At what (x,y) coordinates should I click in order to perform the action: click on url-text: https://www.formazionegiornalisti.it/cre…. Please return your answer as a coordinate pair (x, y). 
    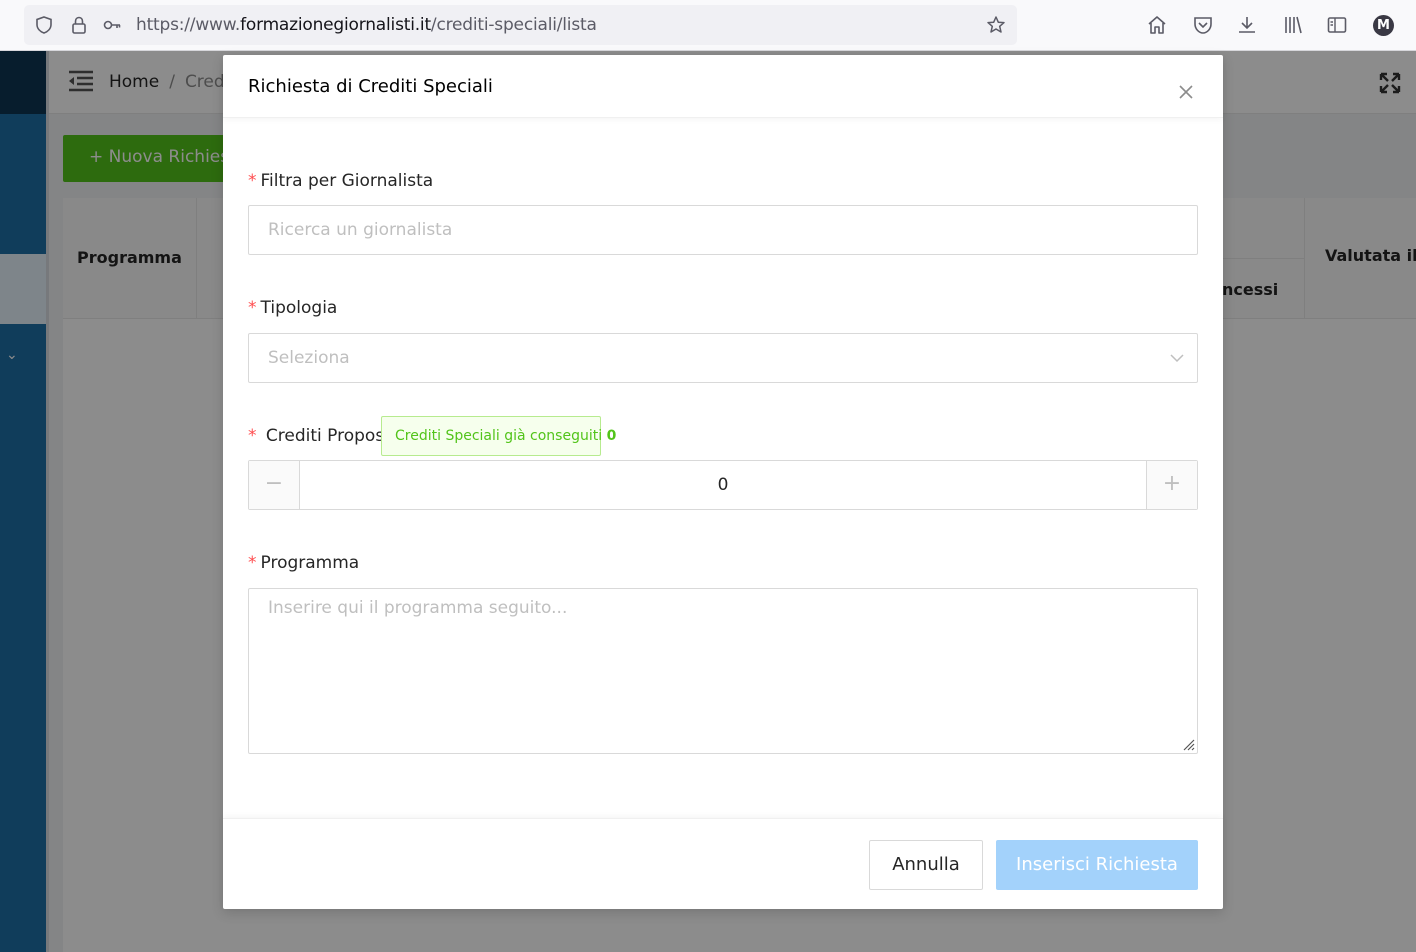
    Looking at the image, I should click on (366, 25).